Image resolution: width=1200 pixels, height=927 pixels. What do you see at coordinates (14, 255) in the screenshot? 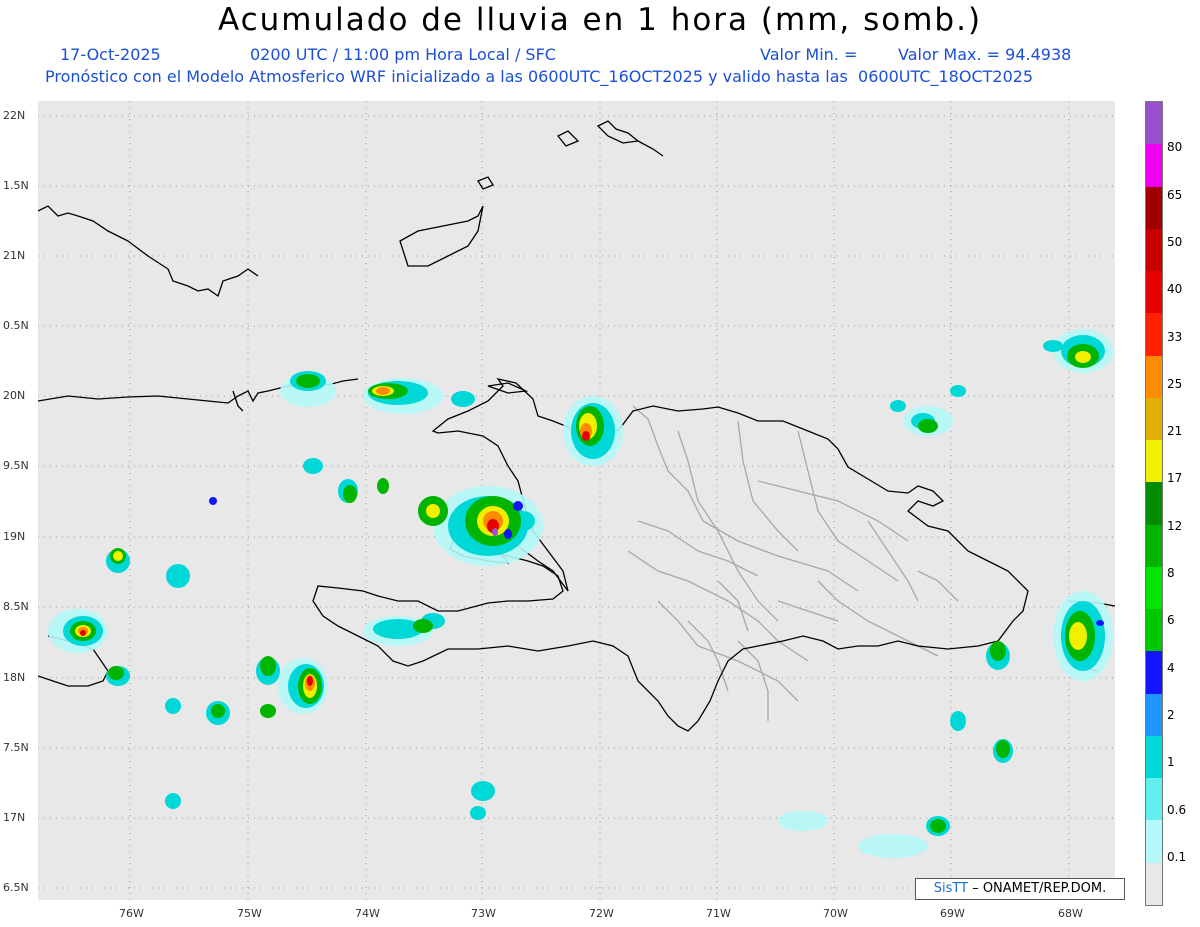
I see `lat-label: 21N` at bounding box center [14, 255].